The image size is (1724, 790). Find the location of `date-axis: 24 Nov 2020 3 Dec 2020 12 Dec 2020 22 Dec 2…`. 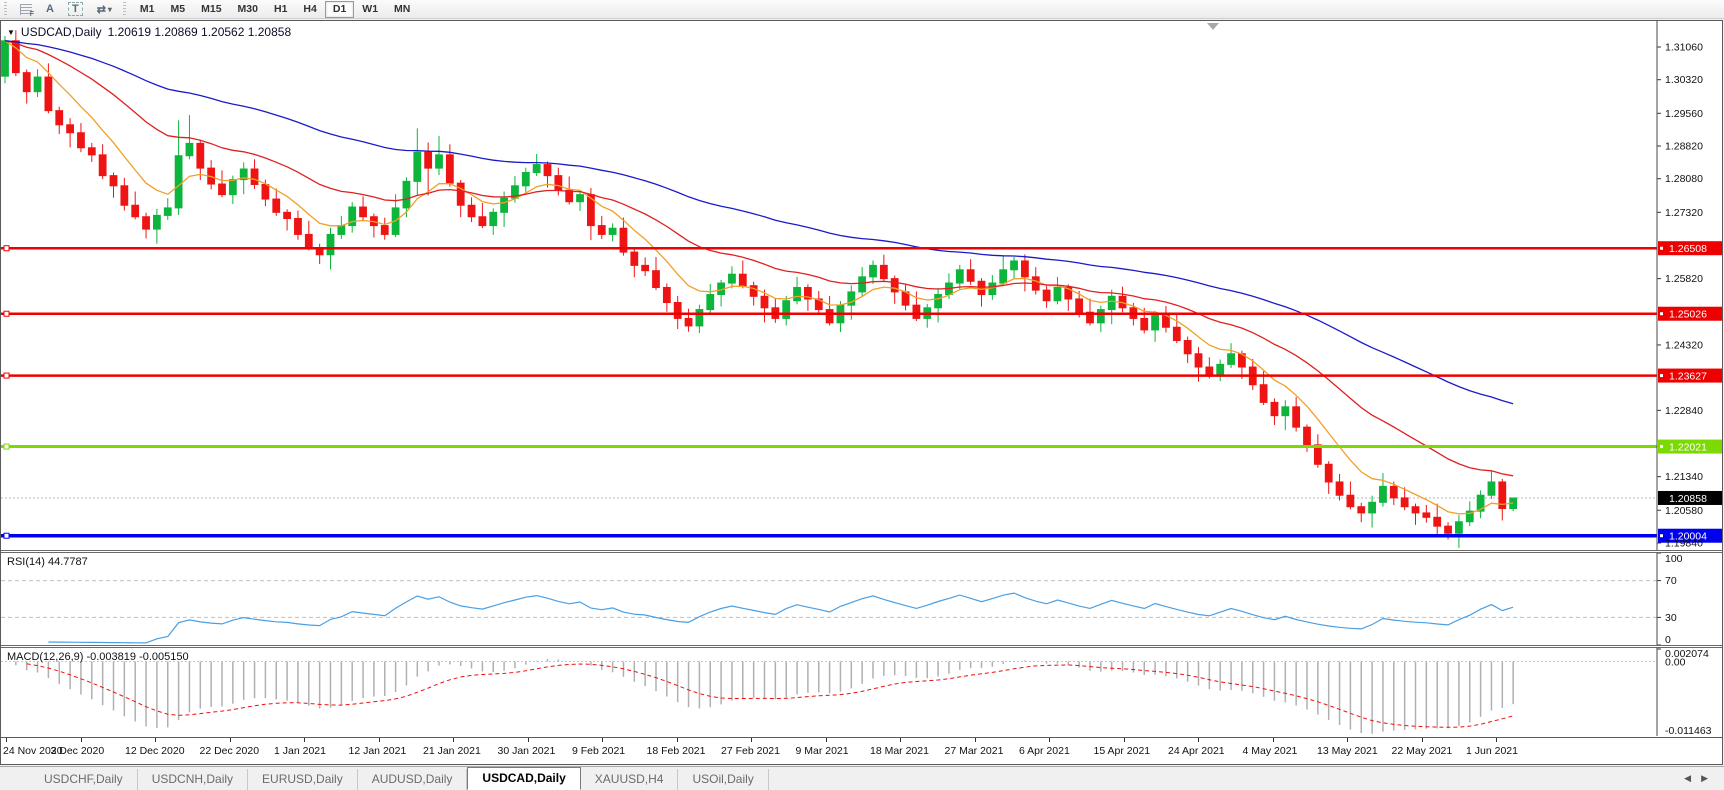

date-axis: 24 Nov 2020 3 Dec 2020 12 Dec 2020 22 Dec 2… is located at coordinates (861, 750).